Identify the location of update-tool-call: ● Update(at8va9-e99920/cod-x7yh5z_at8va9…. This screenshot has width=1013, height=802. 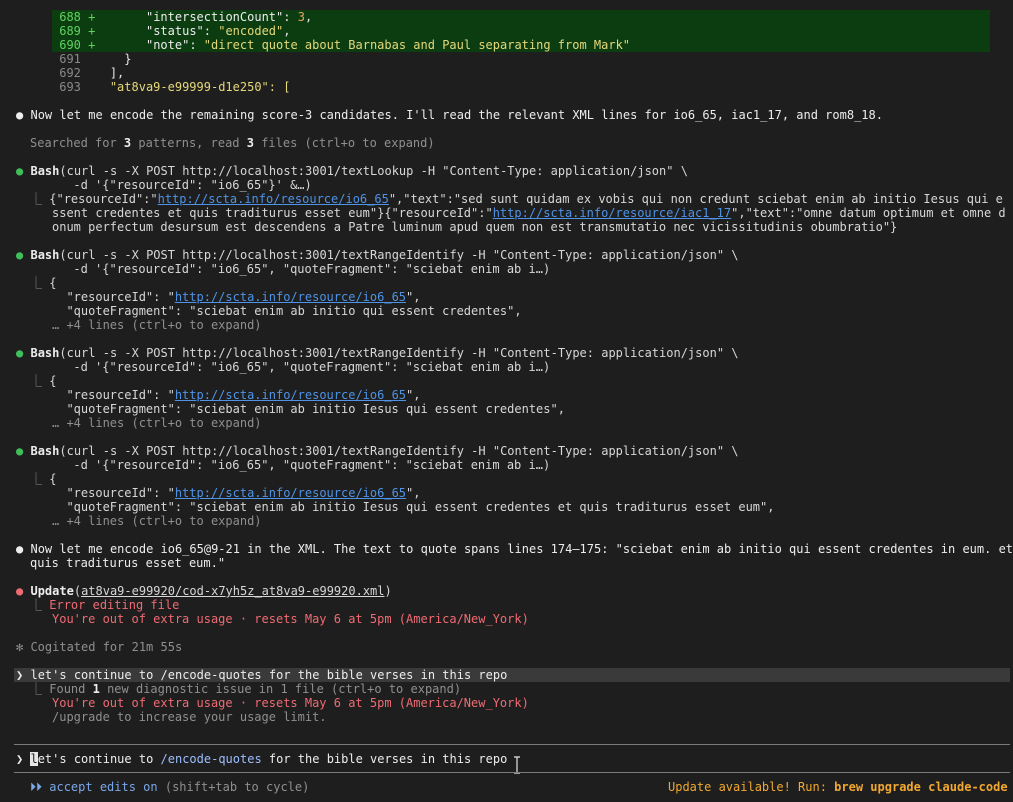
(204, 591).